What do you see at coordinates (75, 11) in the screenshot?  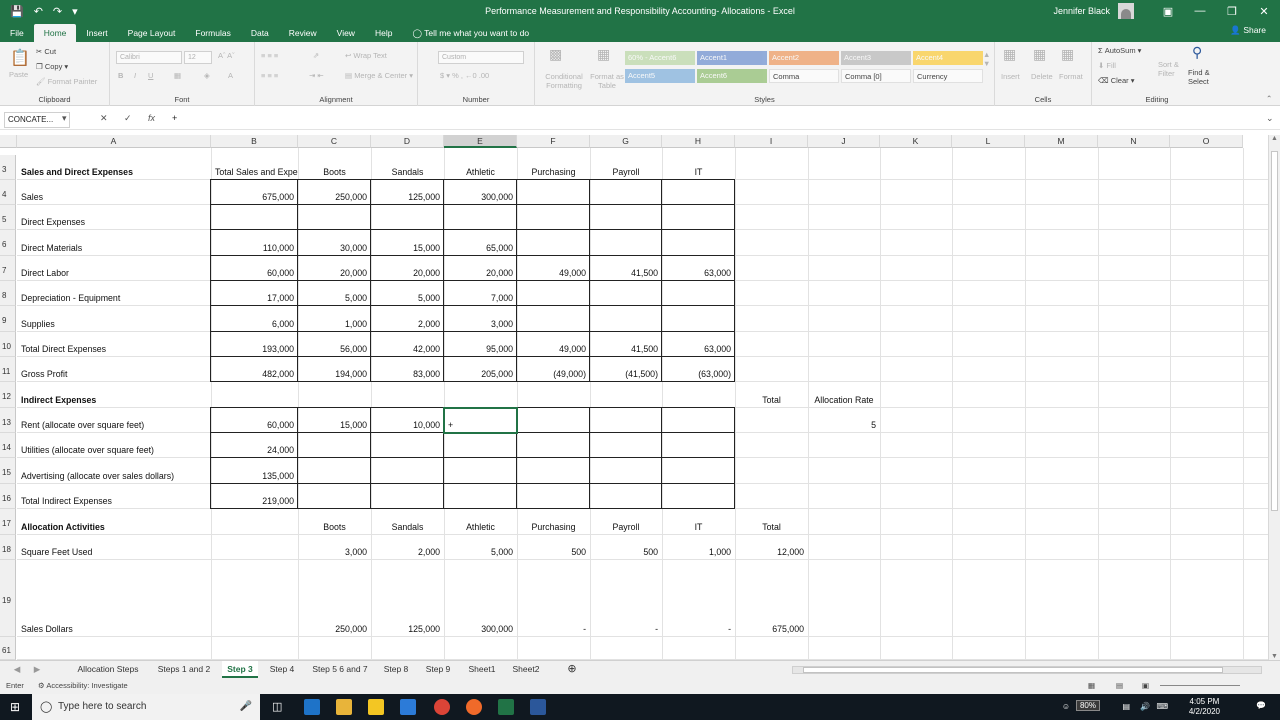 I see `customize-quick-access-icon: ▾` at bounding box center [75, 11].